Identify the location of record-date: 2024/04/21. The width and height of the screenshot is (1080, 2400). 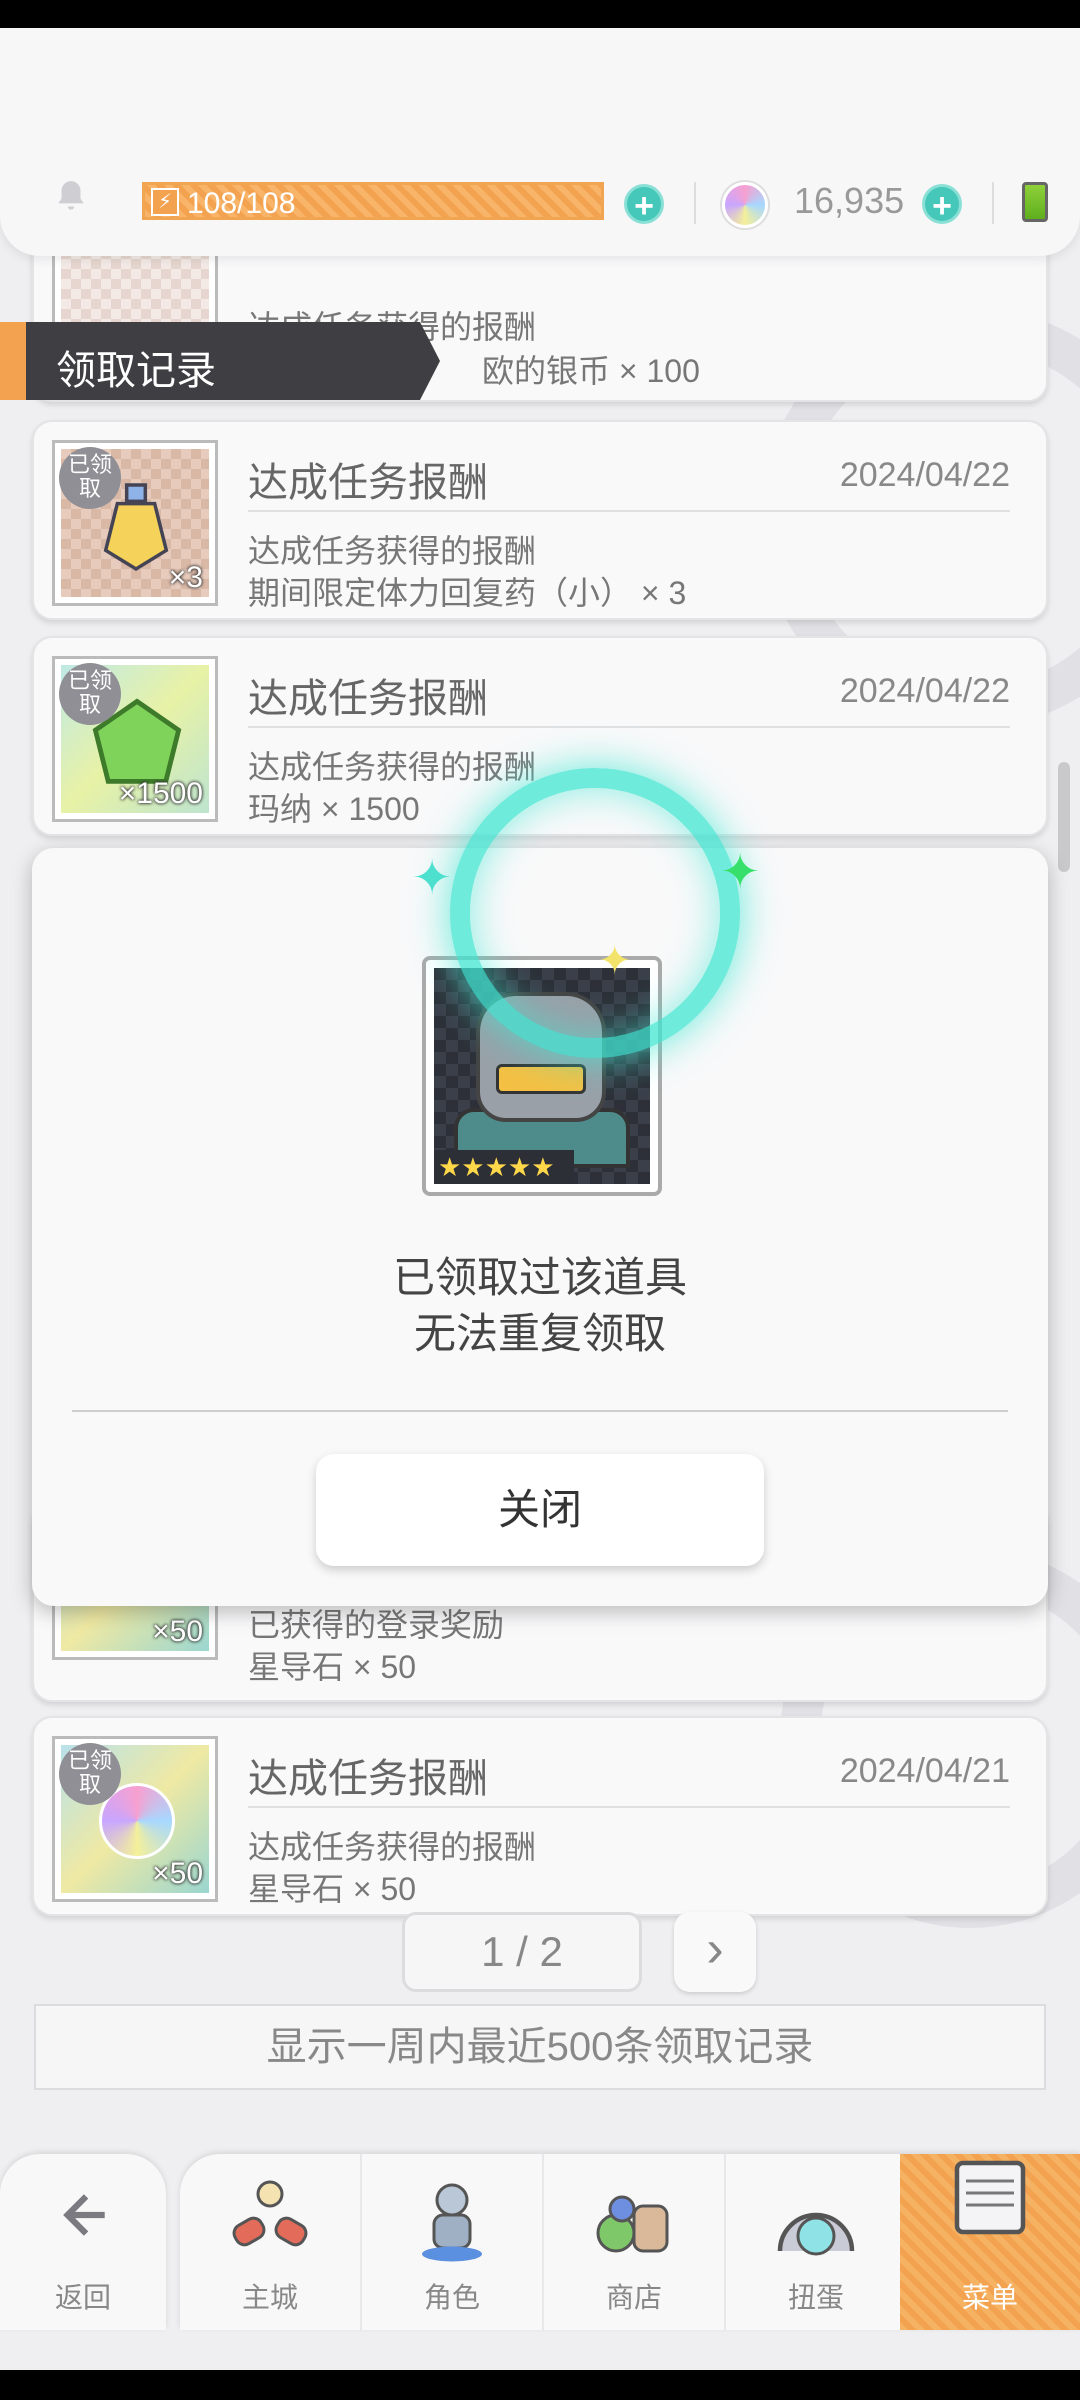
(924, 1771).